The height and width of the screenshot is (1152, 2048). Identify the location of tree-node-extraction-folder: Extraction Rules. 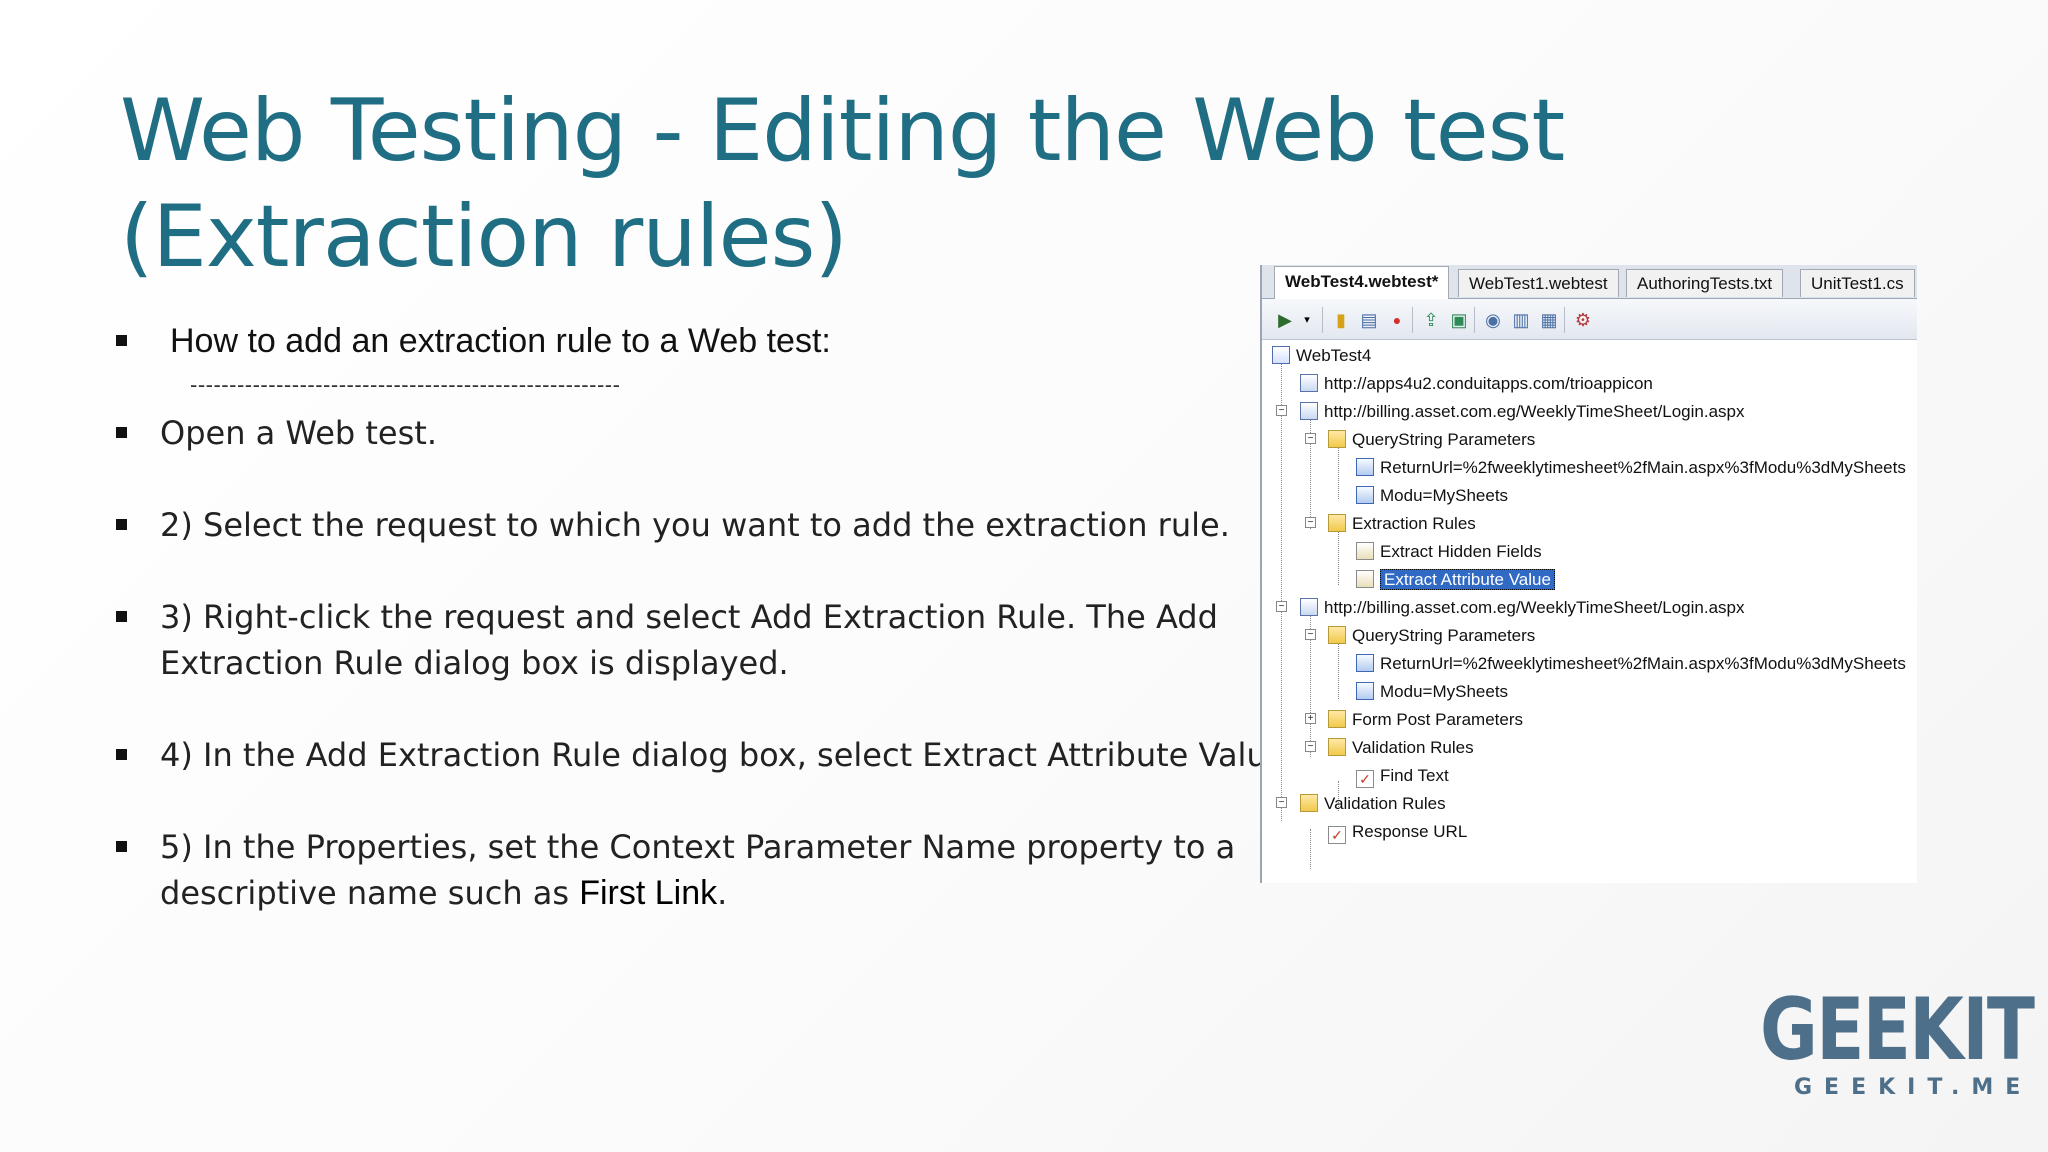
(1402, 524).